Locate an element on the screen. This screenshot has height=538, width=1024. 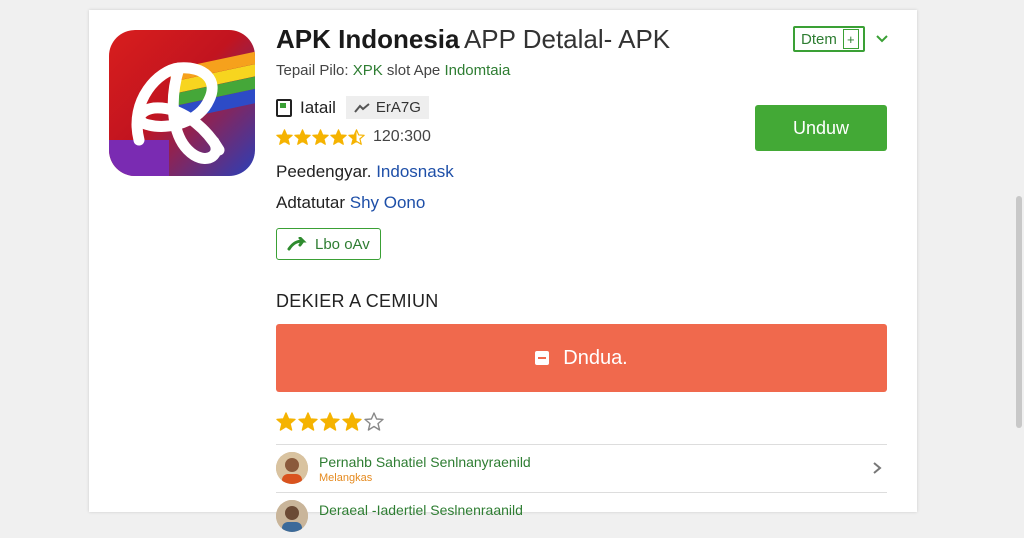
arrow-icon is located at coordinates (297, 244).